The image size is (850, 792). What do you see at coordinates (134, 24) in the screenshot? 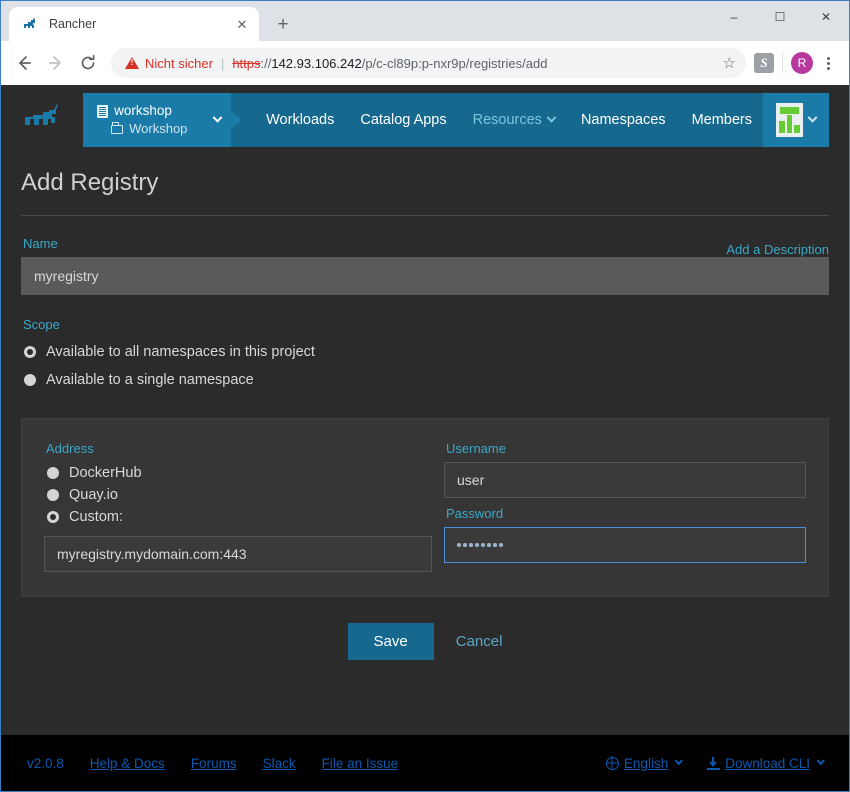
I see `browser-tab: Rancher ✕` at bounding box center [134, 24].